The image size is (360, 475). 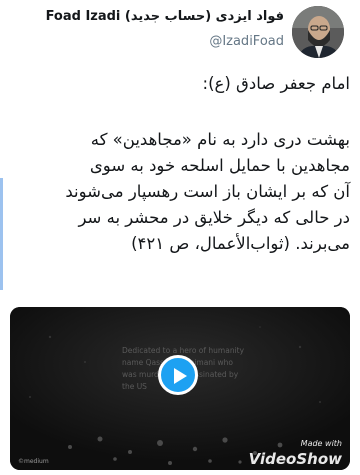 I want to click on watermark-made-with: Made with, so click(x=321, y=443).